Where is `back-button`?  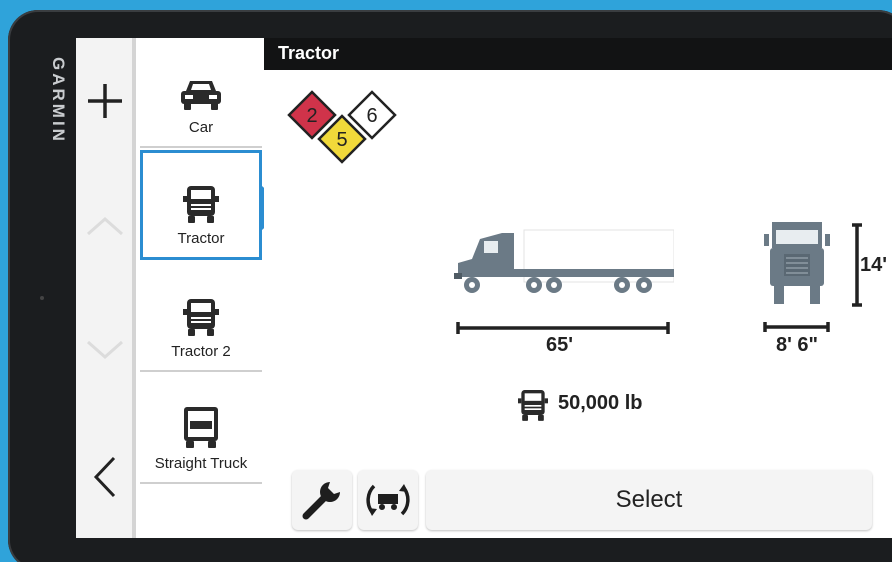
back-button is located at coordinates (105, 477).